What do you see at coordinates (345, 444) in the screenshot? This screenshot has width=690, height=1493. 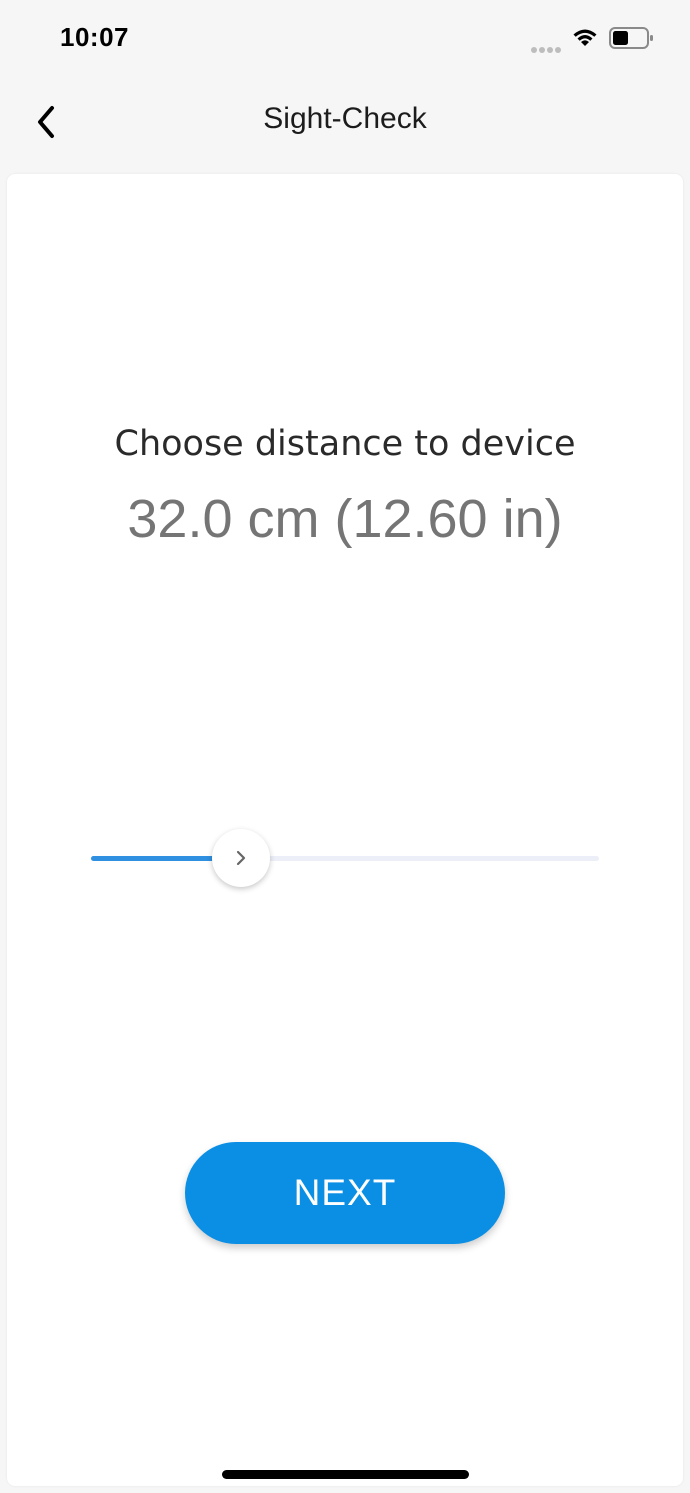 I see `distance-prompt: Choose distance to device` at bounding box center [345, 444].